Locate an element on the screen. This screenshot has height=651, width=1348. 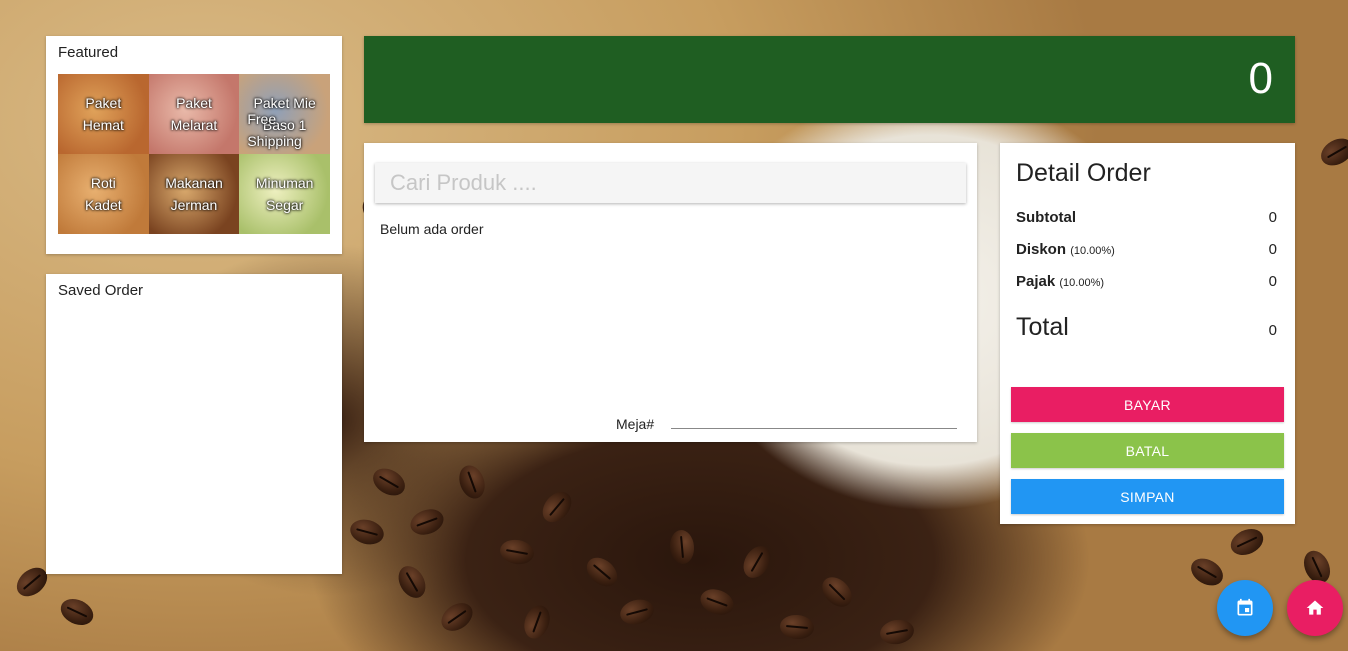
table-number-label: Meja# is located at coordinates (635, 424).